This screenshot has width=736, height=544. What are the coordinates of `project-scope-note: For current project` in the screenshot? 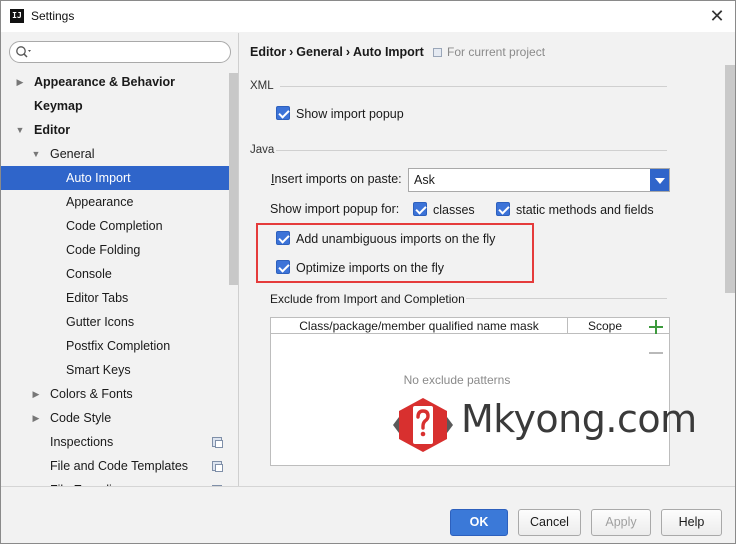 It's located at (489, 52).